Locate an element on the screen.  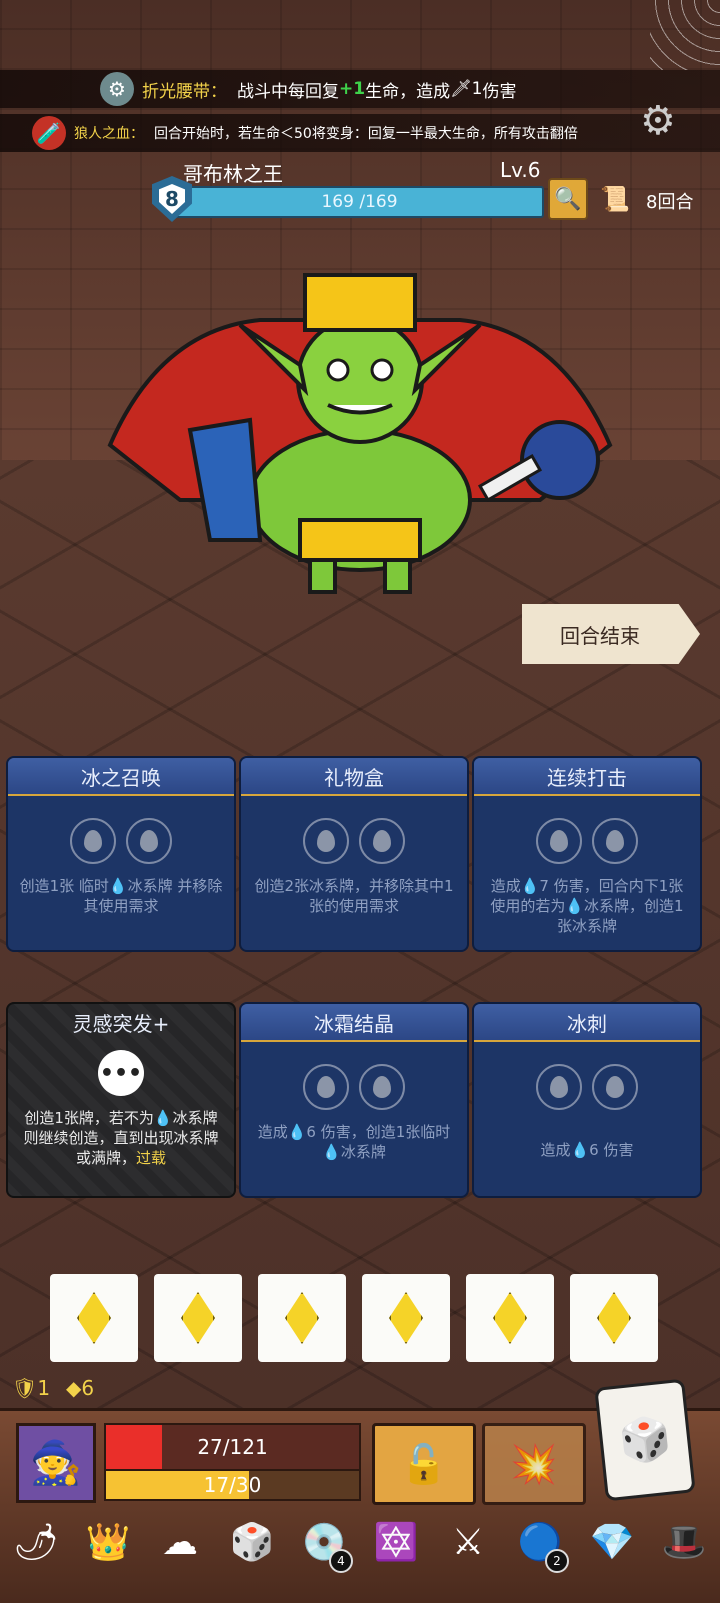
disc-icon: 💿 4 is located at coordinates (325, 1544).